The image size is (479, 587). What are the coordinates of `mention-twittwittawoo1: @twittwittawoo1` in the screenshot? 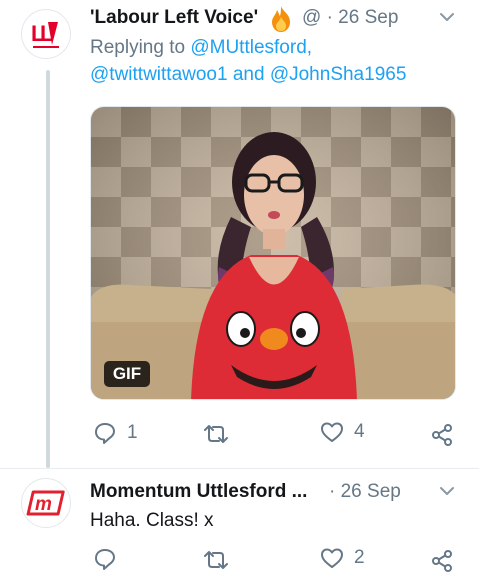 It's located at (159, 74).